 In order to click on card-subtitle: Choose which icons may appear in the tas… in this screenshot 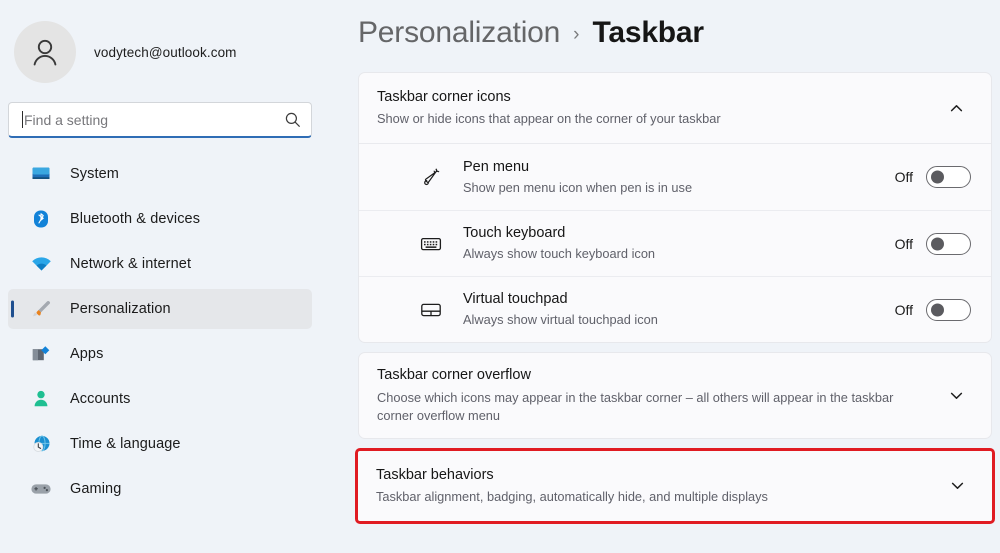, I will do `click(635, 406)`.